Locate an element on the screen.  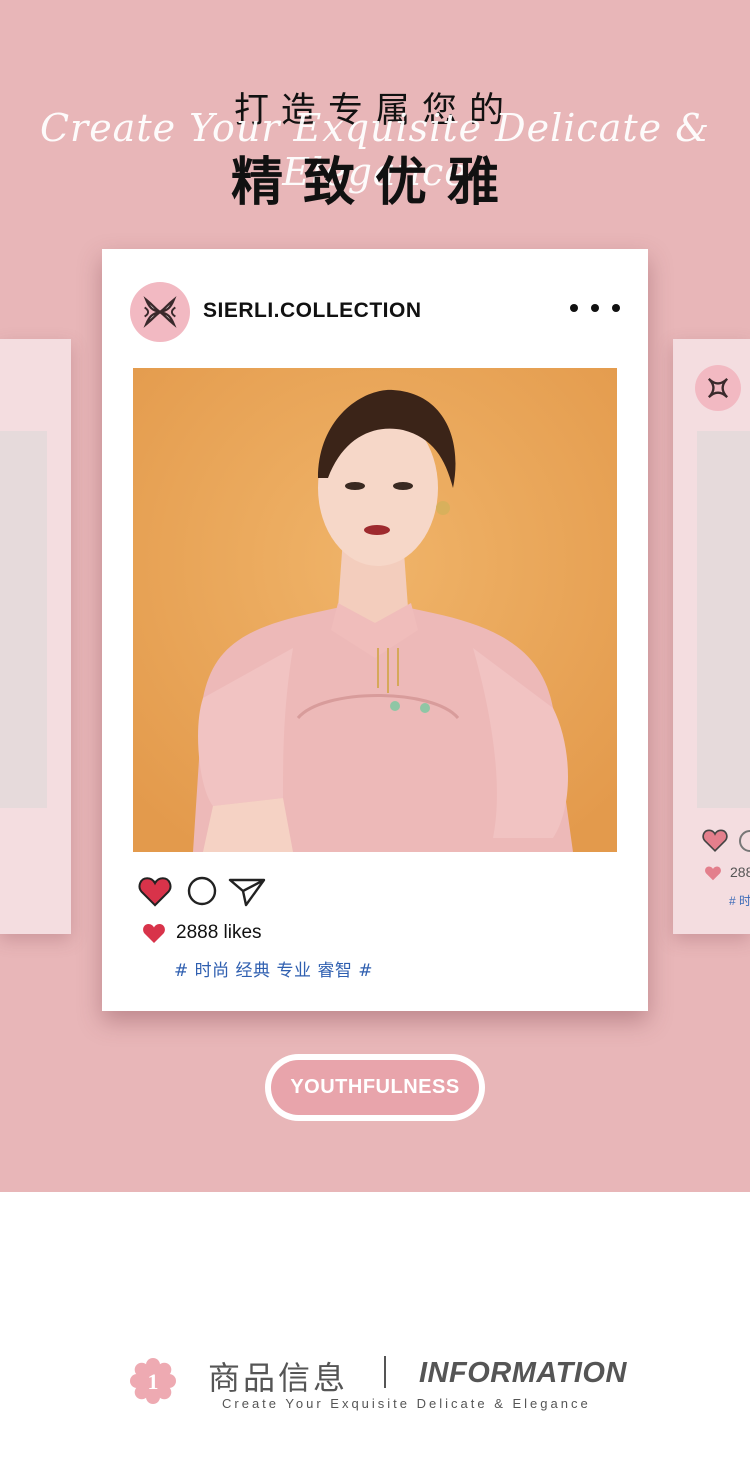
post-username: SIERLI.COLLECTION is located at coordinates (312, 311).